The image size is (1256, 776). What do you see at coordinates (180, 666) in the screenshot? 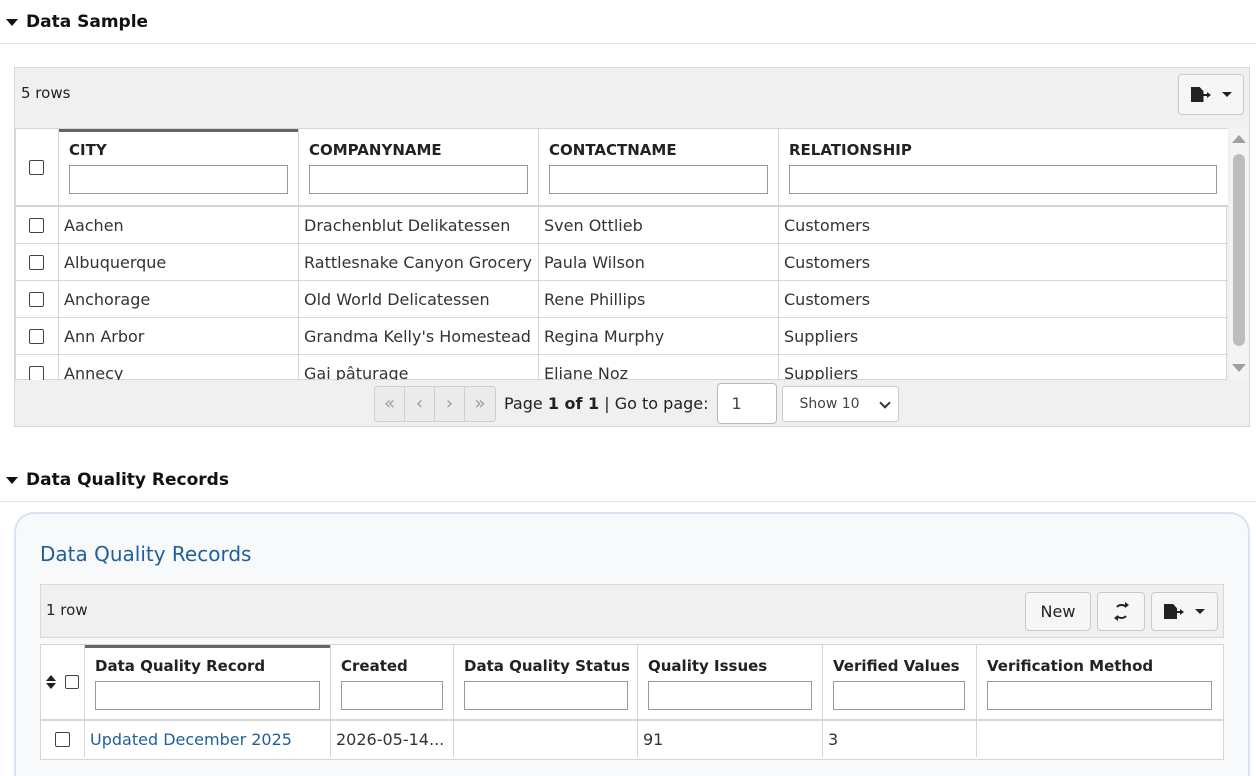
I see `column-label: Data Quality Record` at bounding box center [180, 666].